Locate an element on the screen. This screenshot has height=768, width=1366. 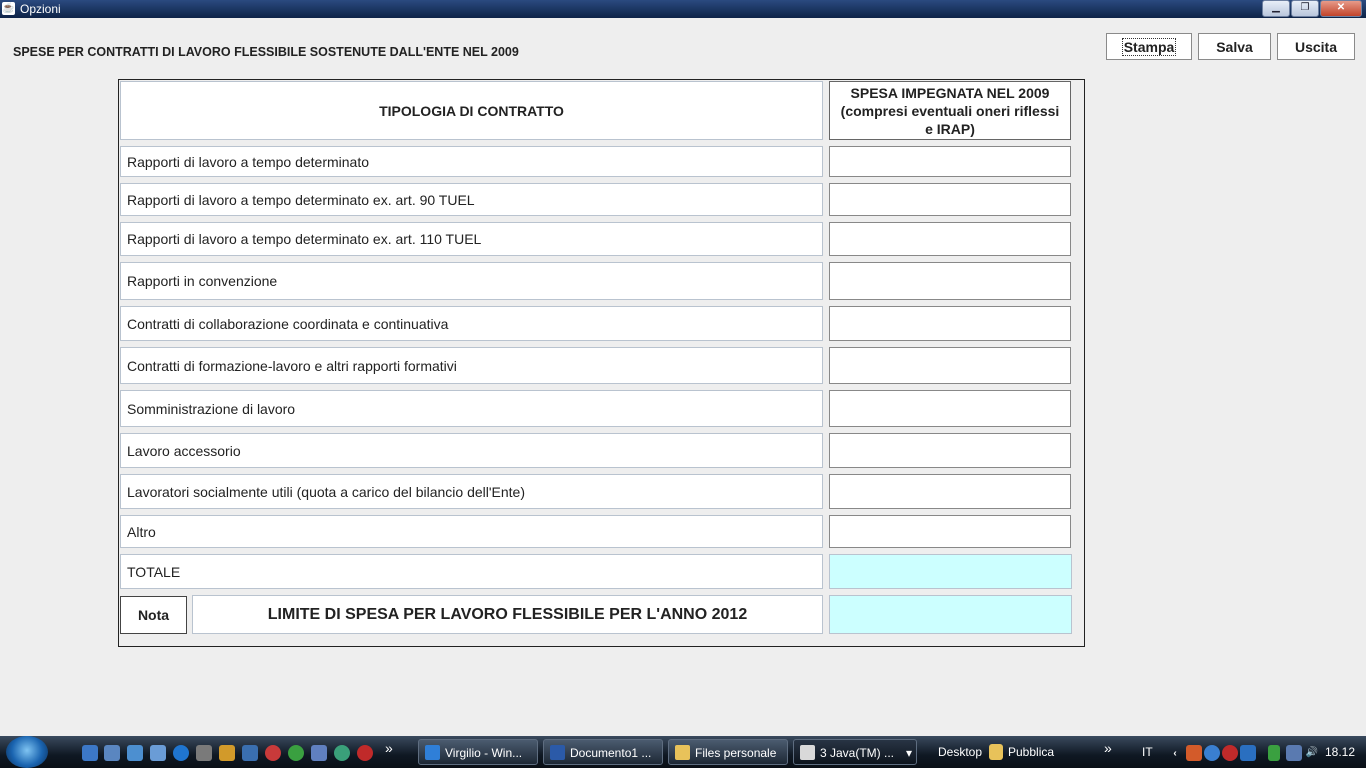
window-switch-icon is located at coordinates (112, 753).